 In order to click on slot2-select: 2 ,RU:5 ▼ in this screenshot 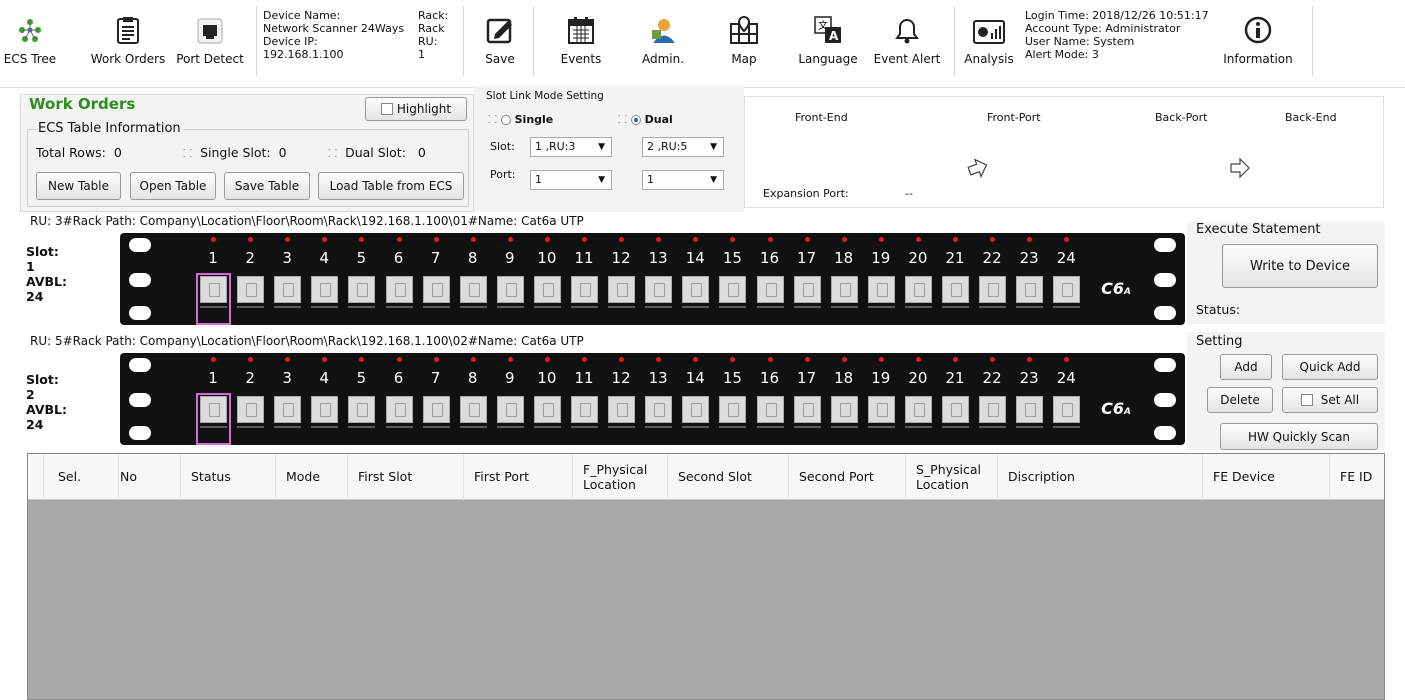, I will do `click(683, 147)`.